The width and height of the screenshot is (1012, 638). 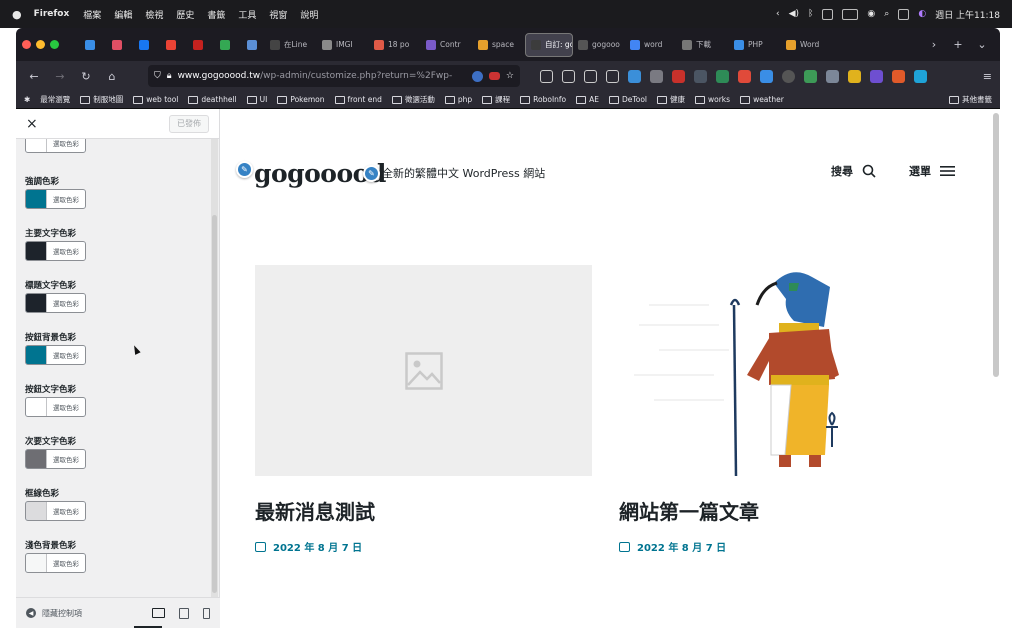 I want to click on back-button: ←, so click(x=34, y=76).